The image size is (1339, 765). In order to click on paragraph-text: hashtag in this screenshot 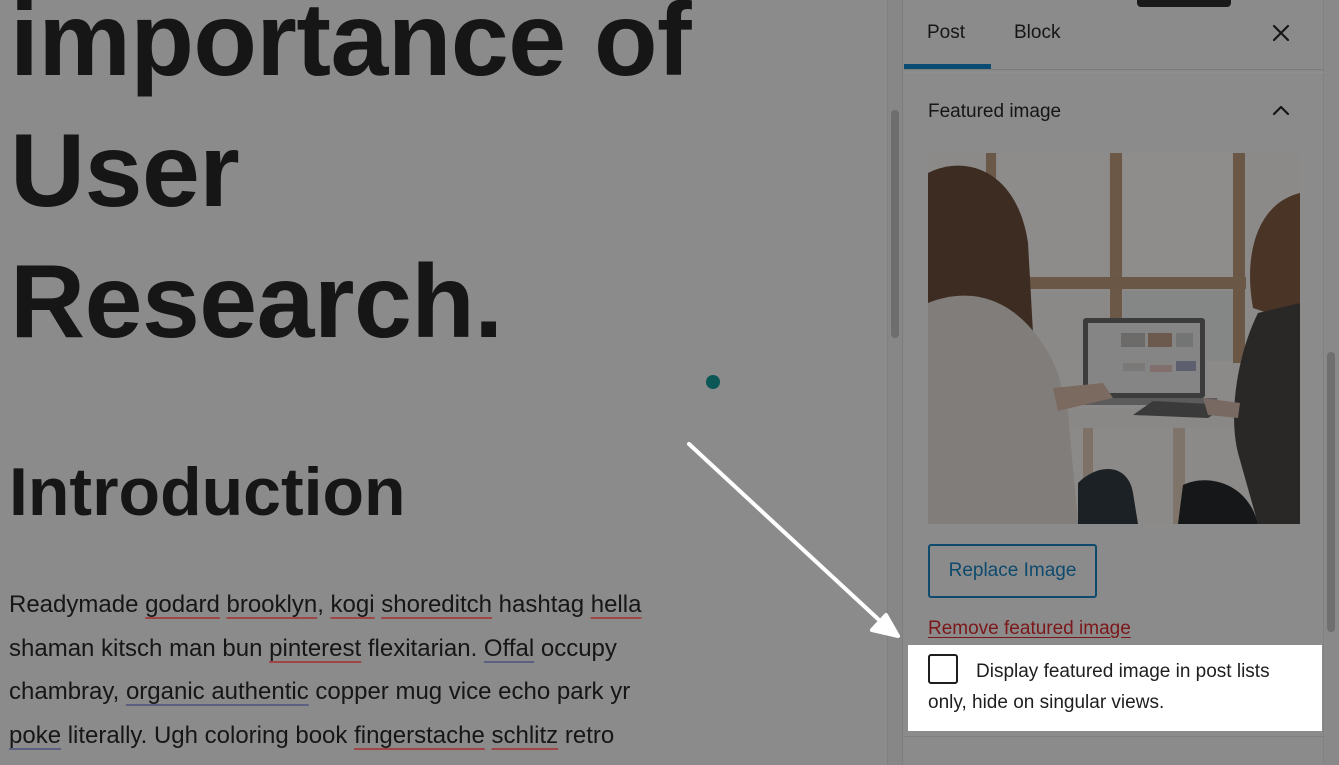, I will do `click(541, 604)`.